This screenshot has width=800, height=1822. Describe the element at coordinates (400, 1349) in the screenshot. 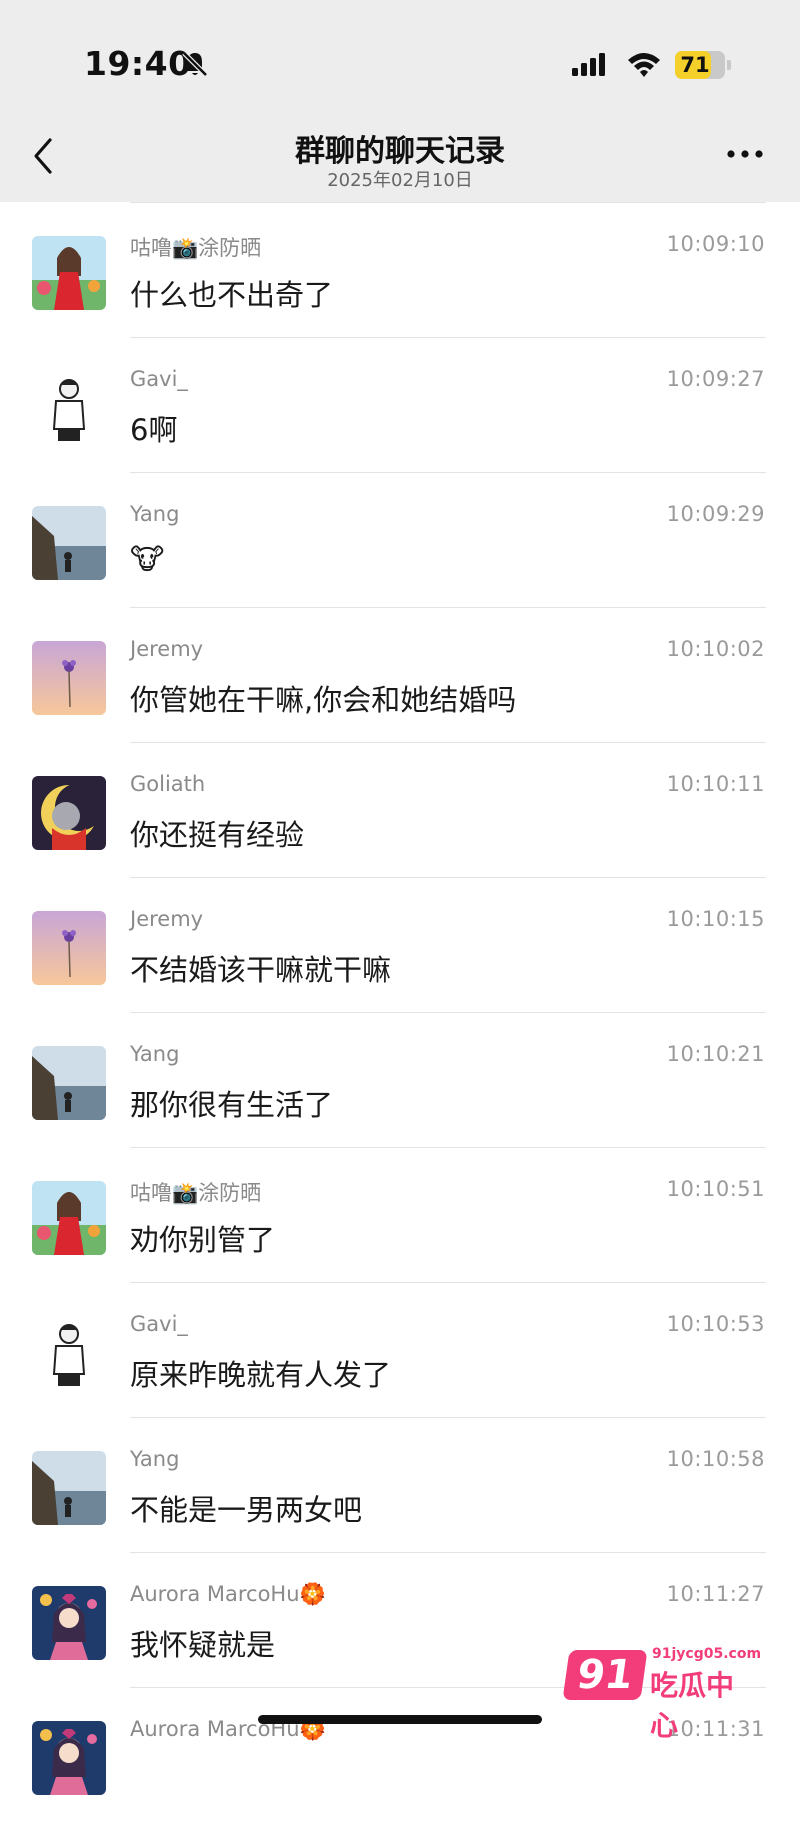

I see `message-row: Gavi_ 10:10:53 原来昨晚就有人发了` at that location.